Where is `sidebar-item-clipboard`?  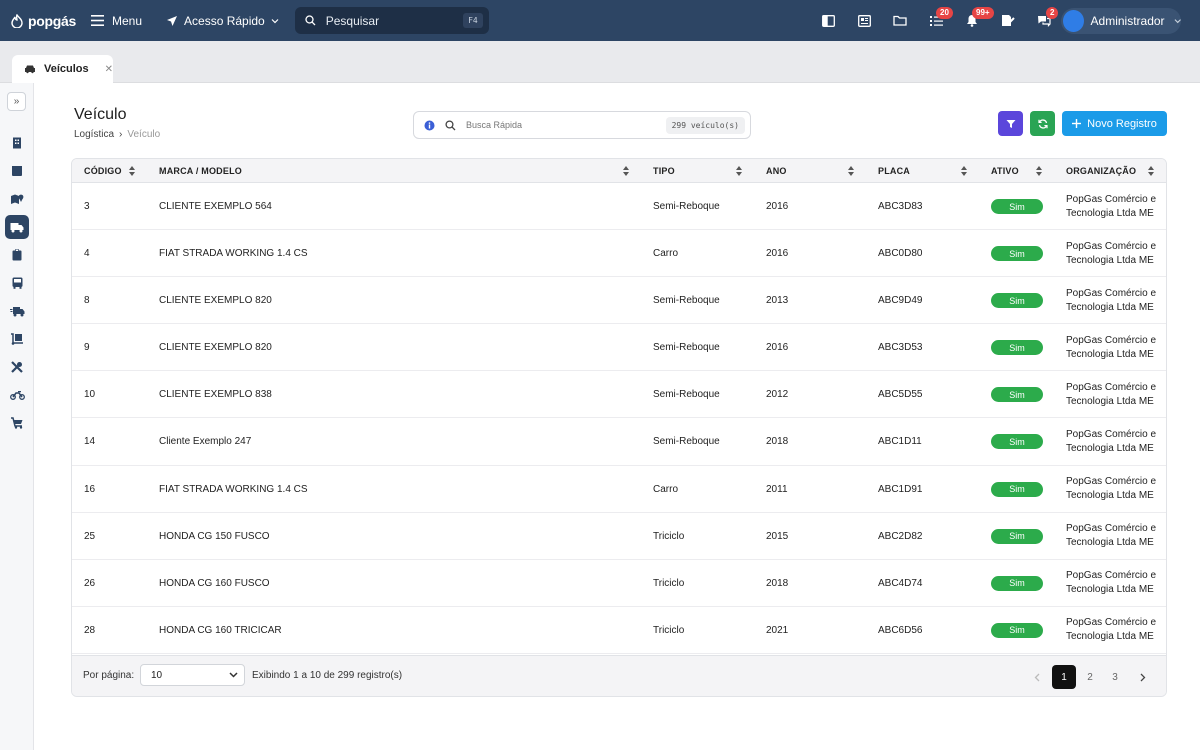
sidebar-item-clipboard is located at coordinates (17, 255).